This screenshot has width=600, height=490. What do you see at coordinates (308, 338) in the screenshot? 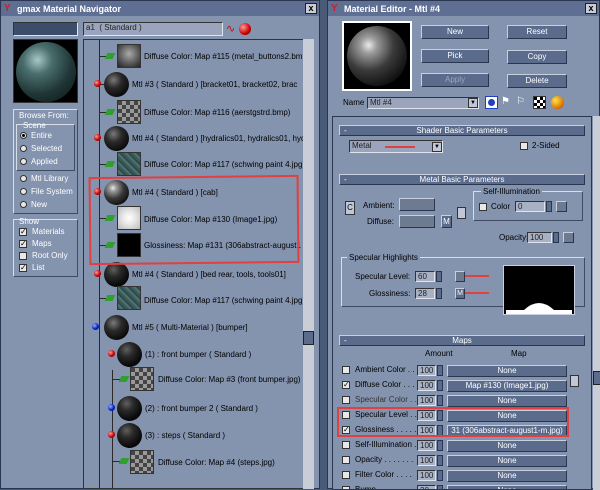
I see `tree-scrollbar-thumb` at bounding box center [308, 338].